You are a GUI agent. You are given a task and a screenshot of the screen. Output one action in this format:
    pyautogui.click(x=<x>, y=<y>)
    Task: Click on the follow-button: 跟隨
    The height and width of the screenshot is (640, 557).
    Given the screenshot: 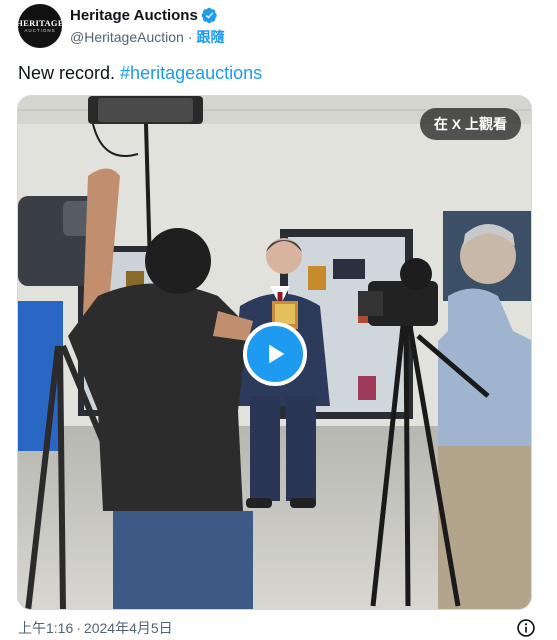 What is the action you would take?
    pyautogui.click(x=211, y=37)
    